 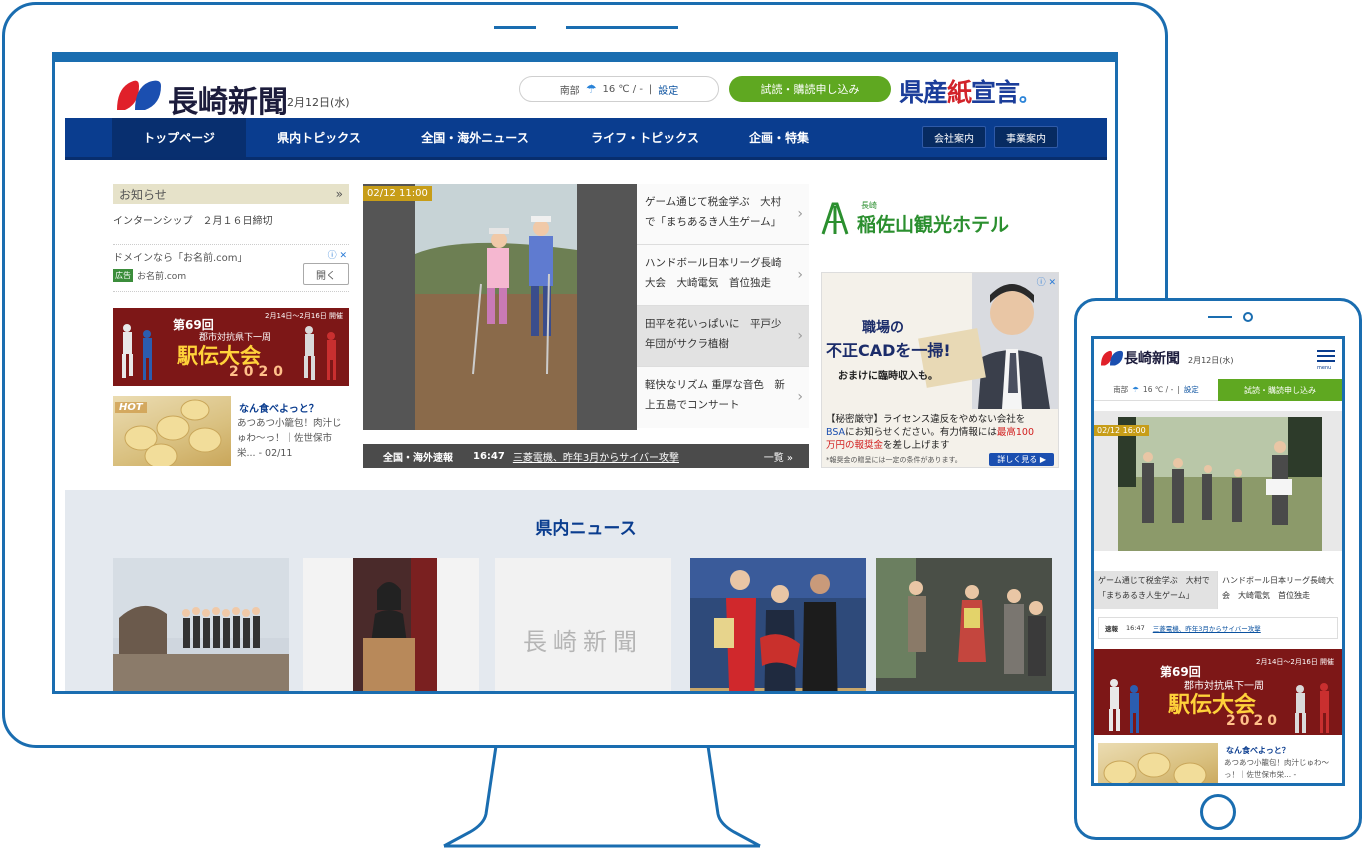 What do you see at coordinates (959, 92) in the screenshot?
I see `kensan-text-red: 紙` at bounding box center [959, 92].